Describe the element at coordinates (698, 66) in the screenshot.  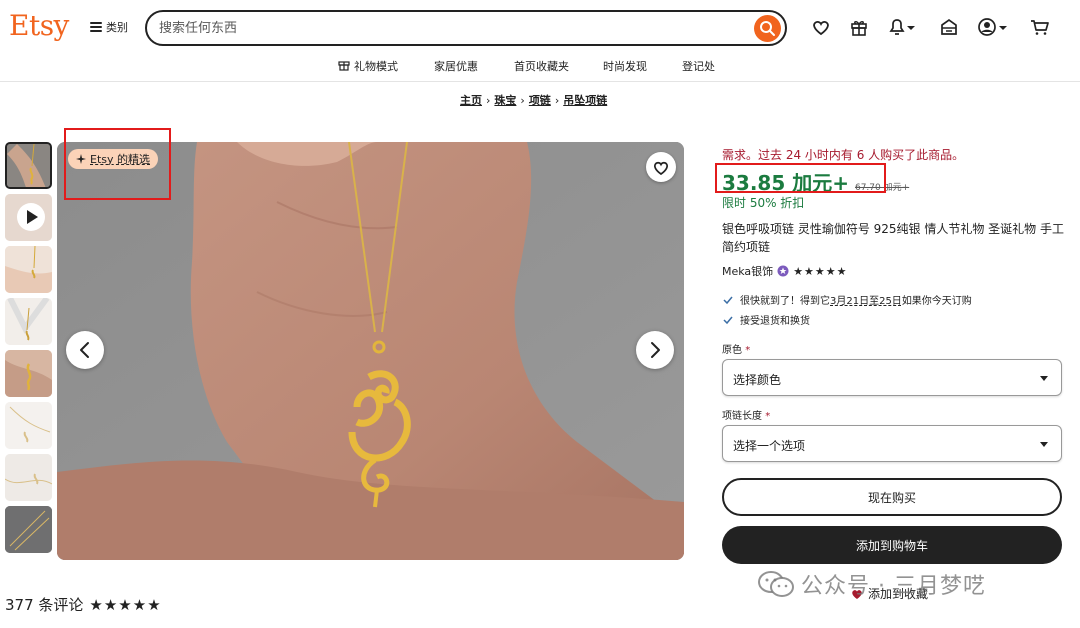
I see `subnav-registry: 登记处` at that location.